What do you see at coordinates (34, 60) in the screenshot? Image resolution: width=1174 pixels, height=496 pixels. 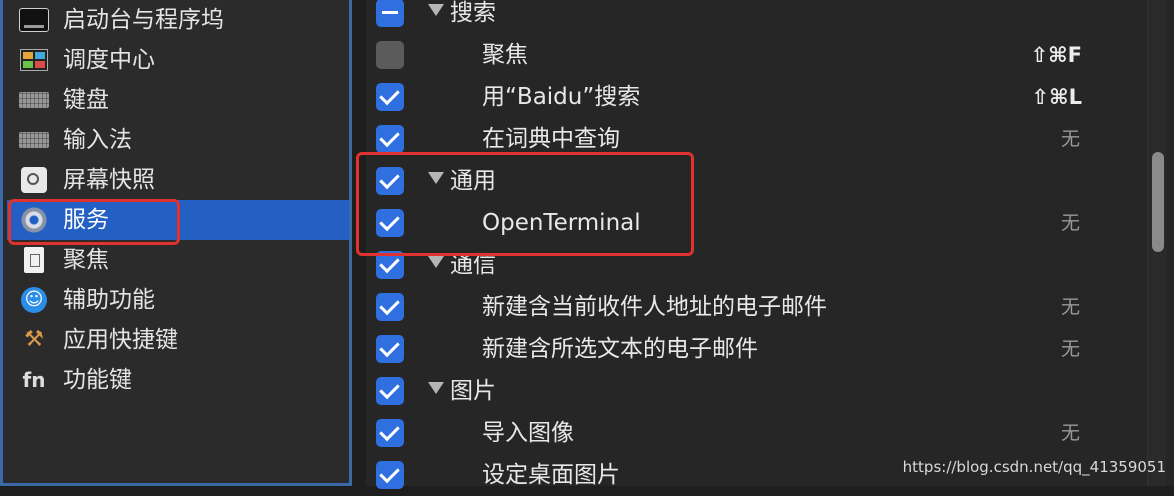 I see `mission-control-icon` at bounding box center [34, 60].